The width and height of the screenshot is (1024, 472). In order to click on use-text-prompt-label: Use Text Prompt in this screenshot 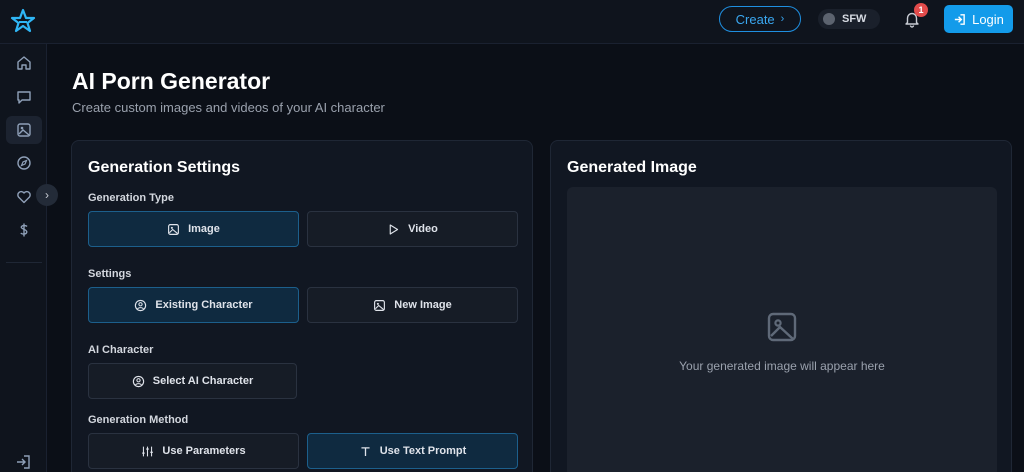, I will do `click(423, 451)`.